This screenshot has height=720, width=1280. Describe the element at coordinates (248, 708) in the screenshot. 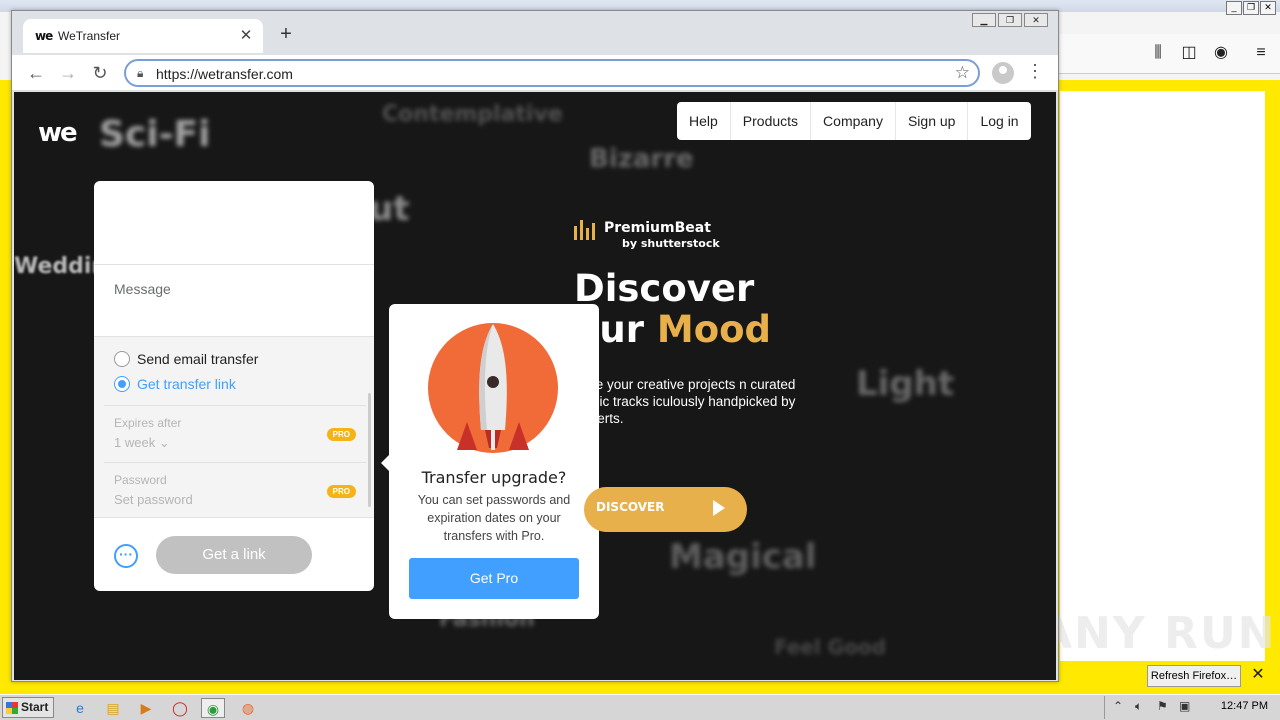

I see `firefox-icon: ◍` at that location.